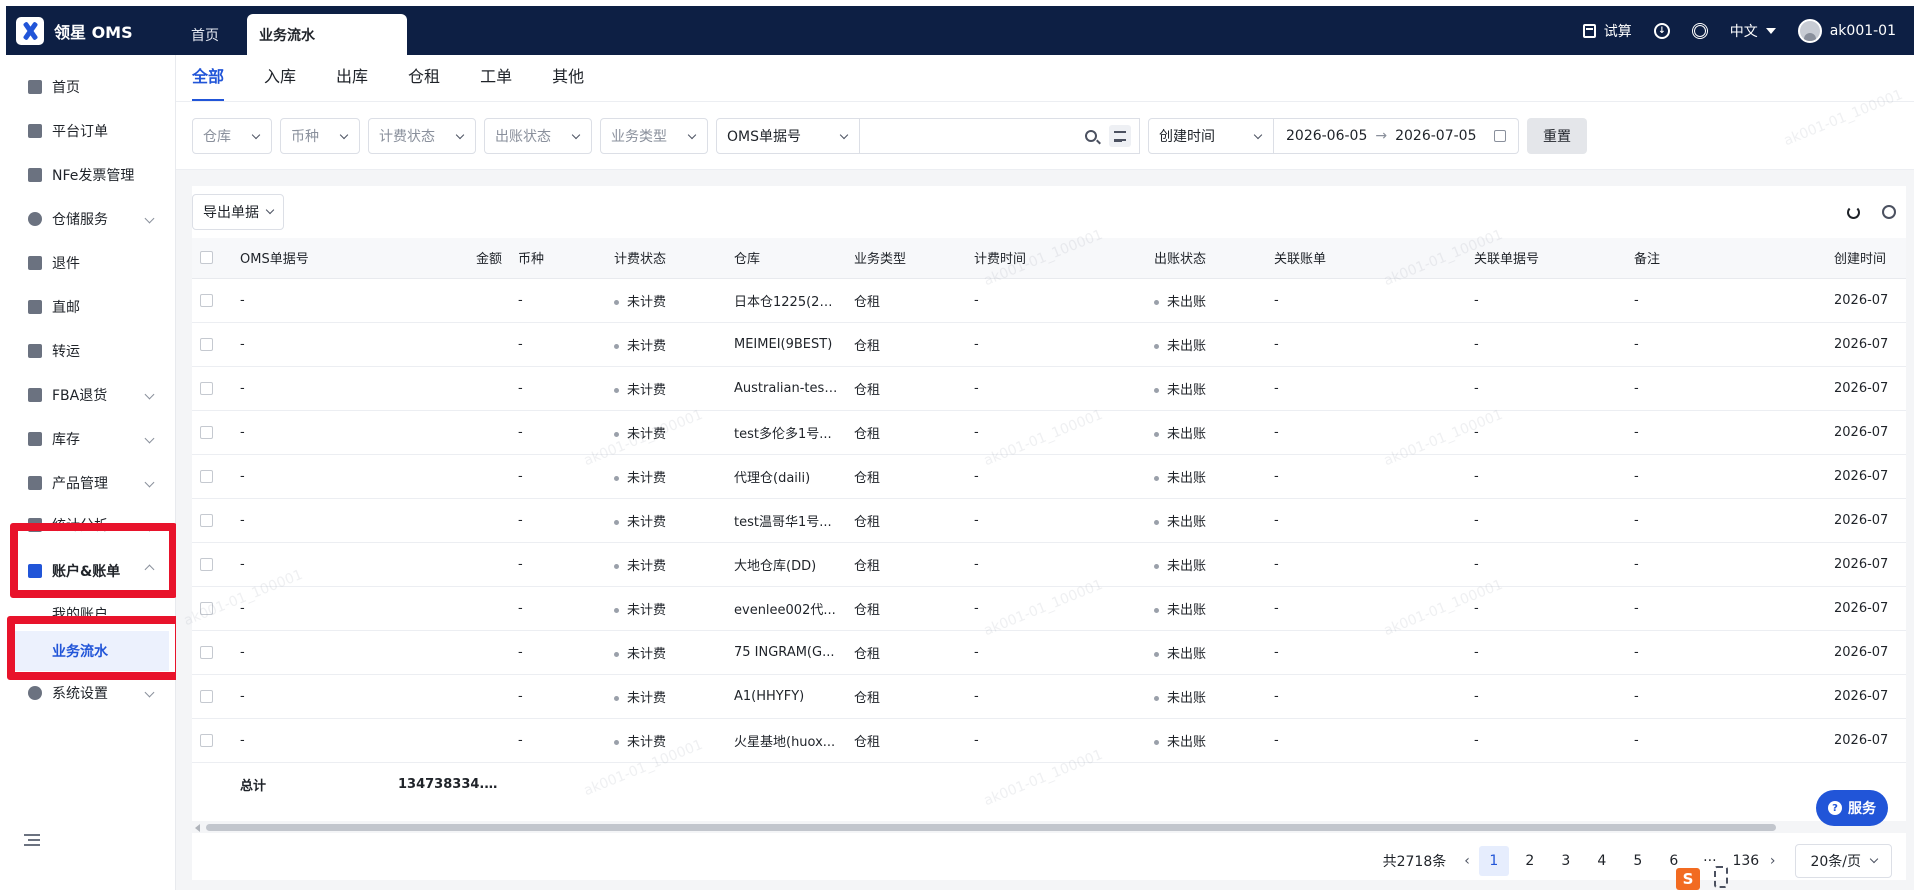 The width and height of the screenshot is (1920, 890). I want to click on warehouse-select: 仓库, so click(232, 135).